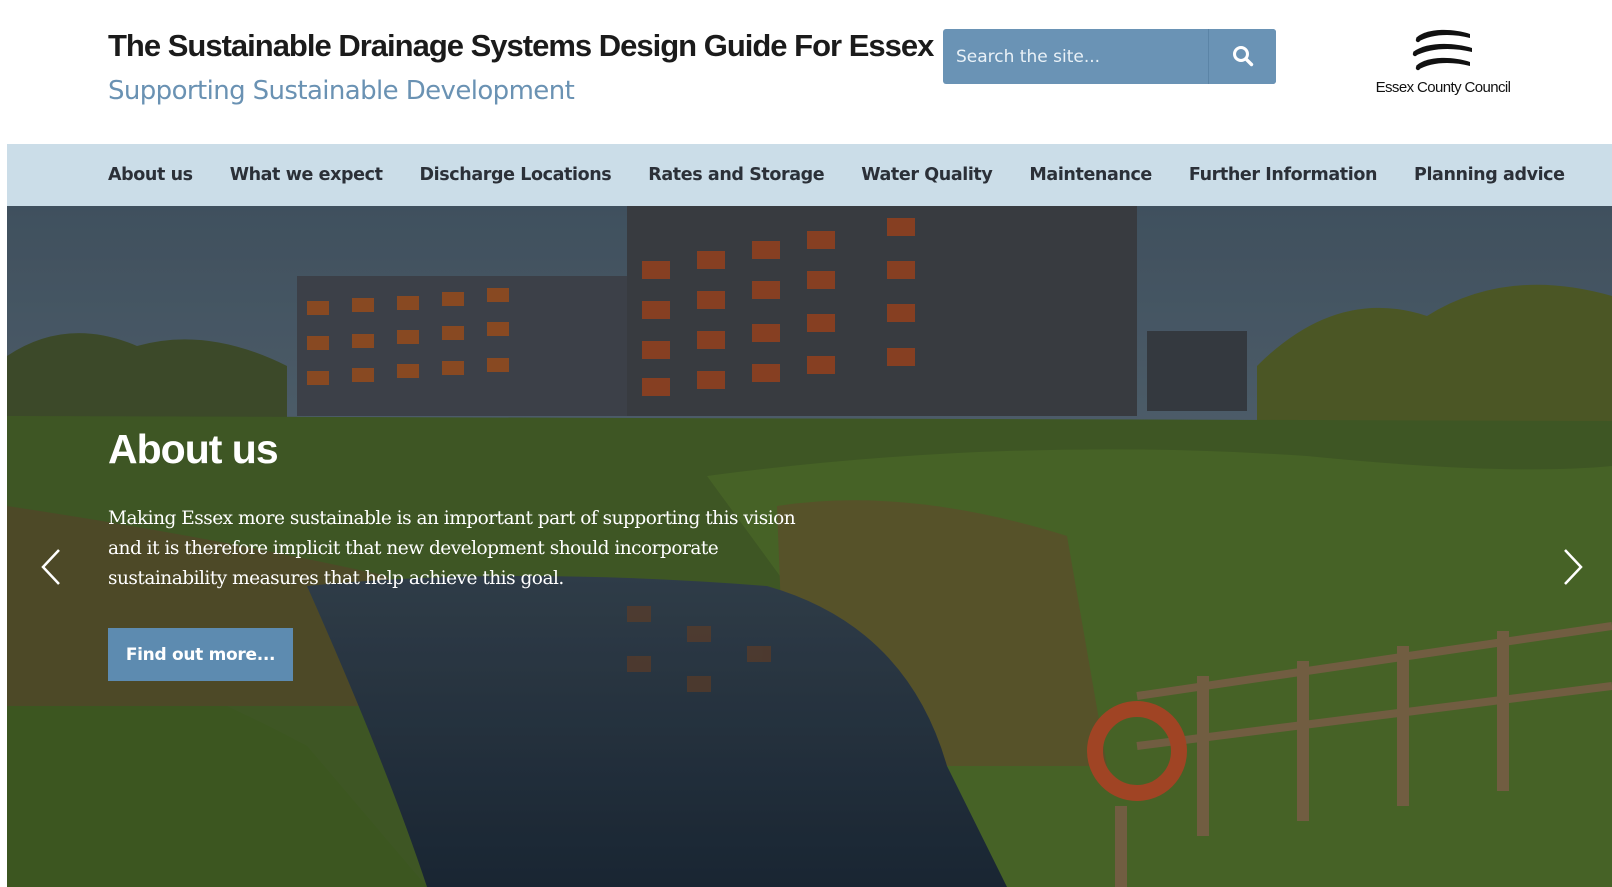 Image resolution: width=1612 pixels, height=887 pixels. What do you see at coordinates (1090, 175) in the screenshot?
I see `nav-item-maintenance: Maintenance` at bounding box center [1090, 175].